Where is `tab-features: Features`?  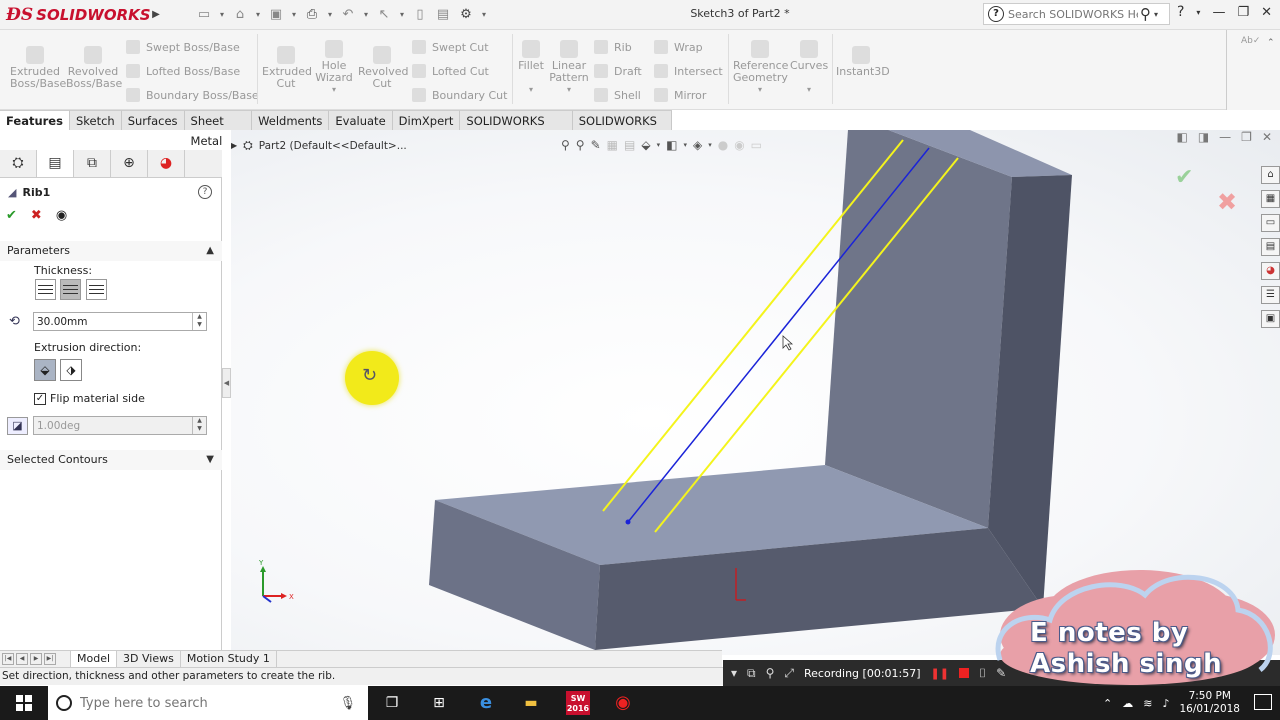
tab-features: Features is located at coordinates (35, 120).